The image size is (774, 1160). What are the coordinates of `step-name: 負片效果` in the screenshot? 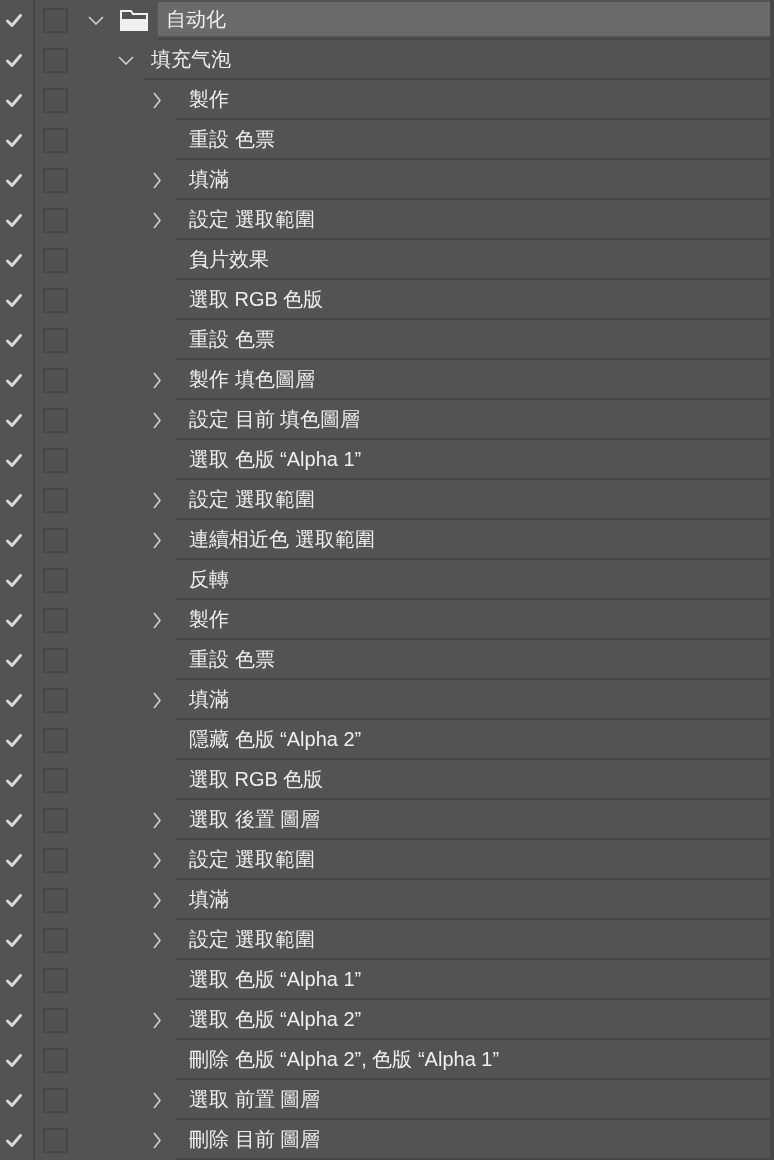 It's located at (473, 259).